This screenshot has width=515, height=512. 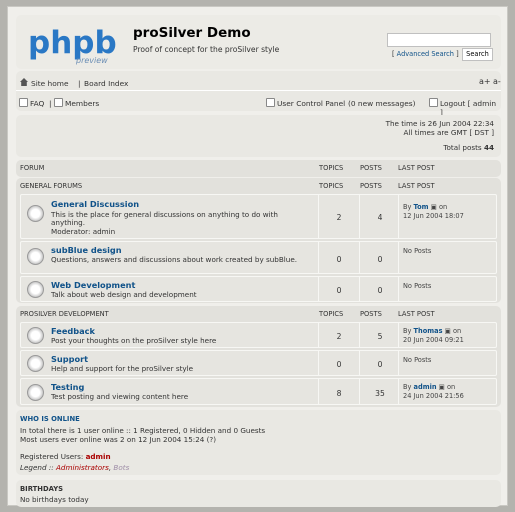 What do you see at coordinates (86, 250) in the screenshot?
I see `forum-title: subBlue design` at bounding box center [86, 250].